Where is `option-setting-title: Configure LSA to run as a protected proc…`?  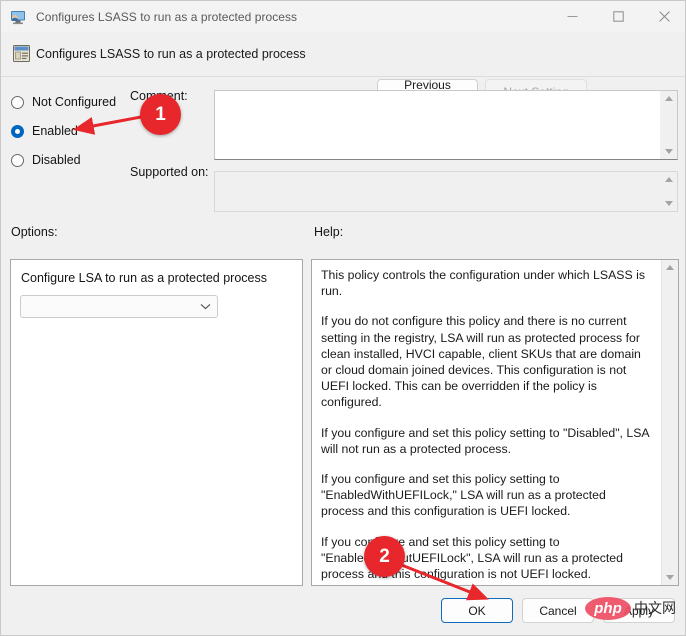
option-setting-title: Configure LSA to run as a protected proc… is located at coordinates (144, 278).